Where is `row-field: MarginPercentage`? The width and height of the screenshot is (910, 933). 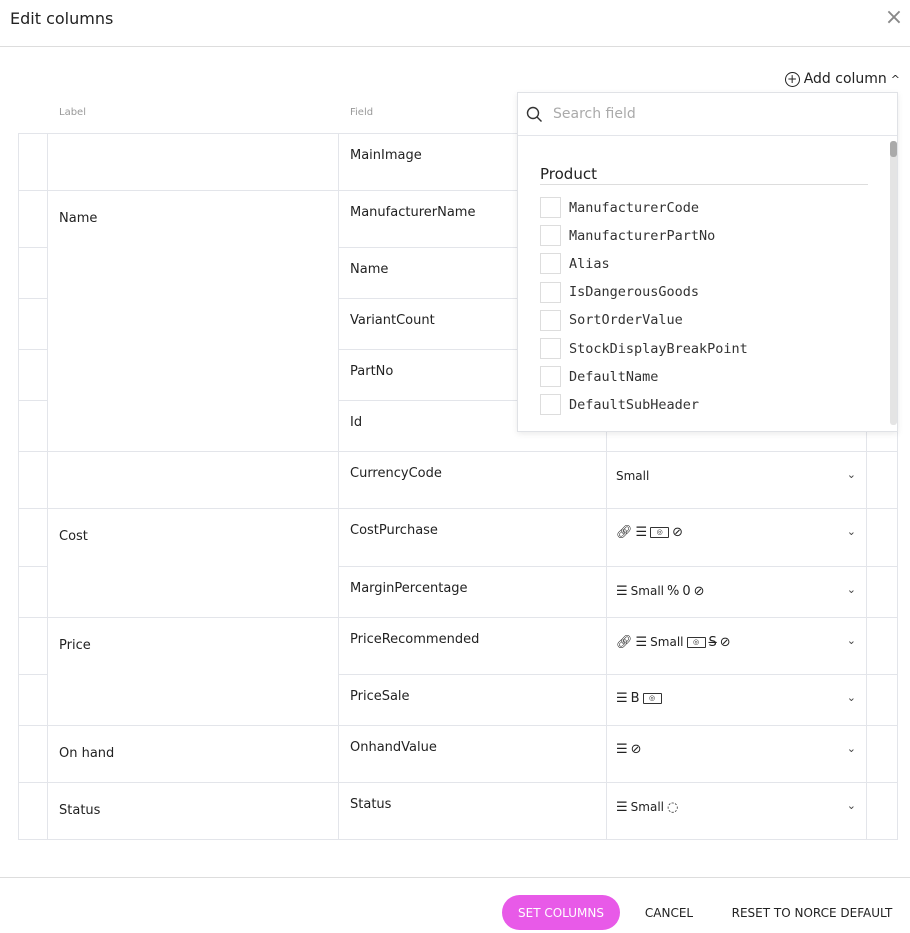
row-field: MarginPercentage is located at coordinates (409, 588).